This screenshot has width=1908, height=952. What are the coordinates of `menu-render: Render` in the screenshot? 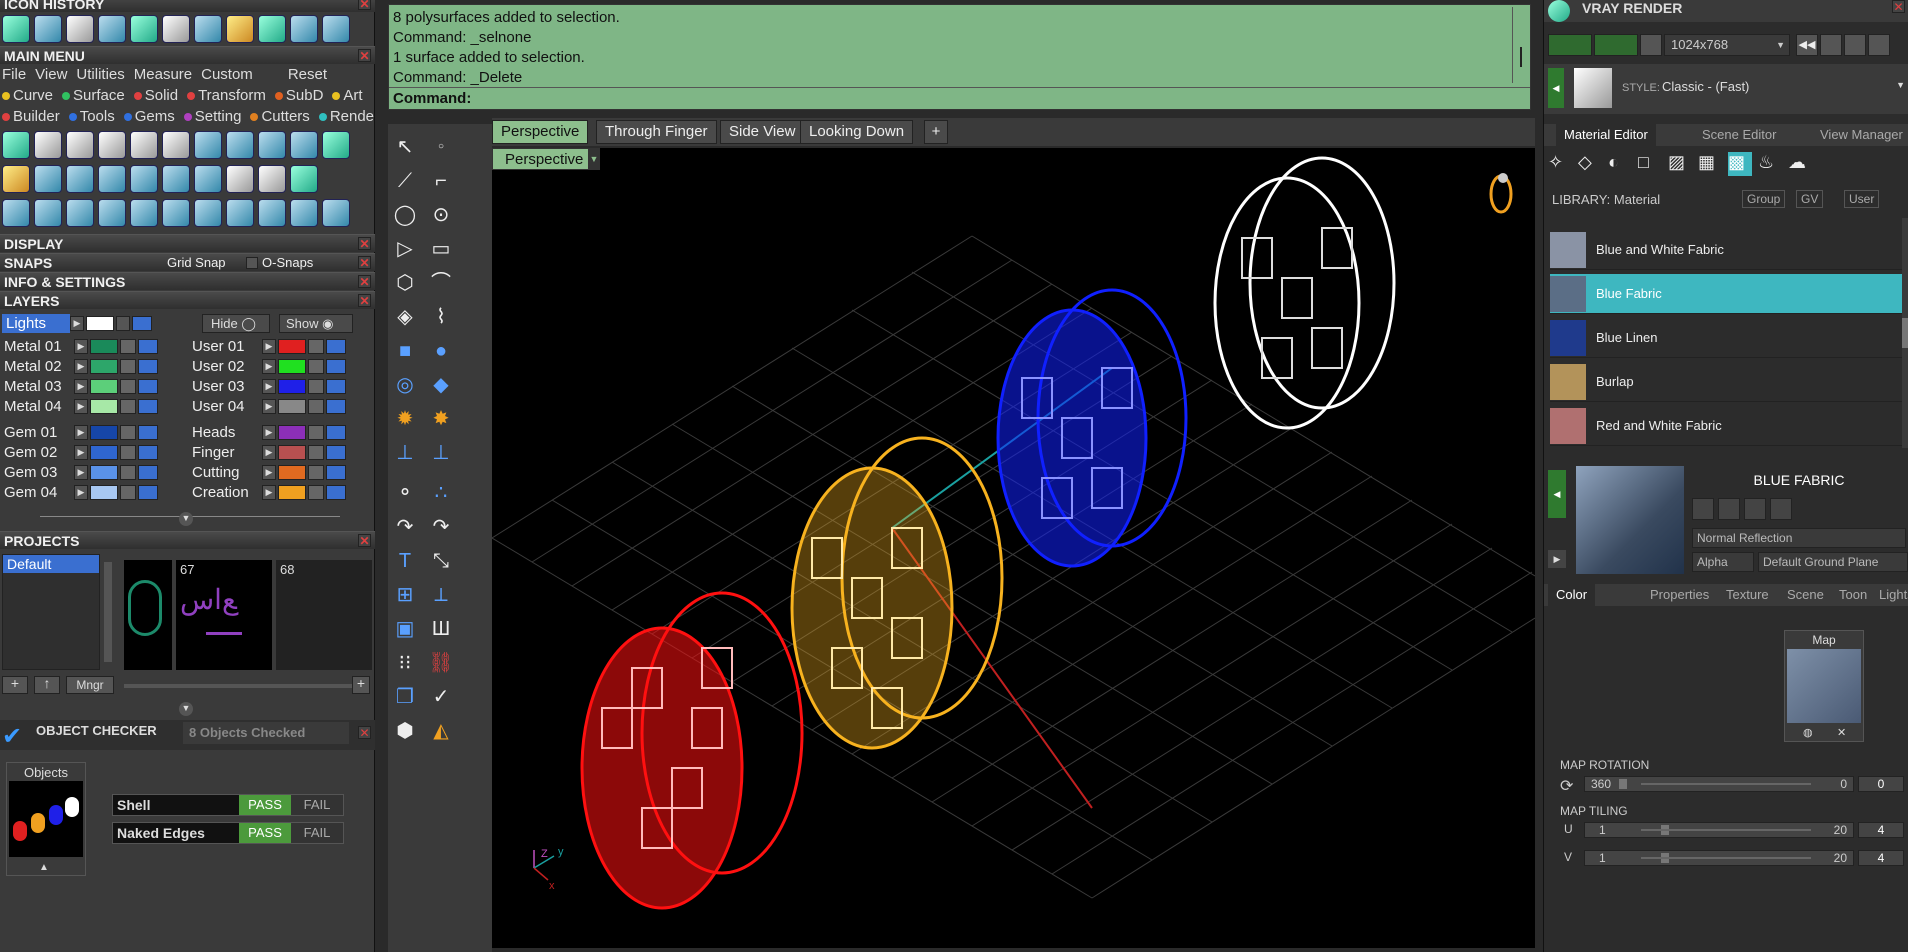 It's located at (346, 116).